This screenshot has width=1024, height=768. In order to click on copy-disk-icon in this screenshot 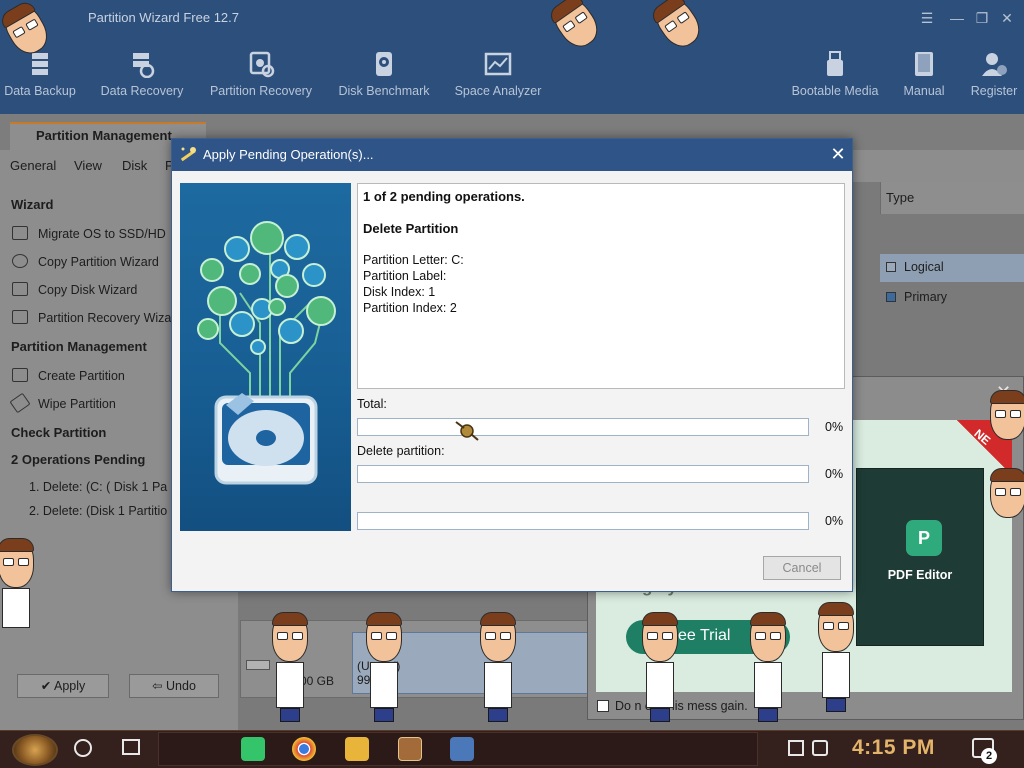, I will do `click(20, 289)`.